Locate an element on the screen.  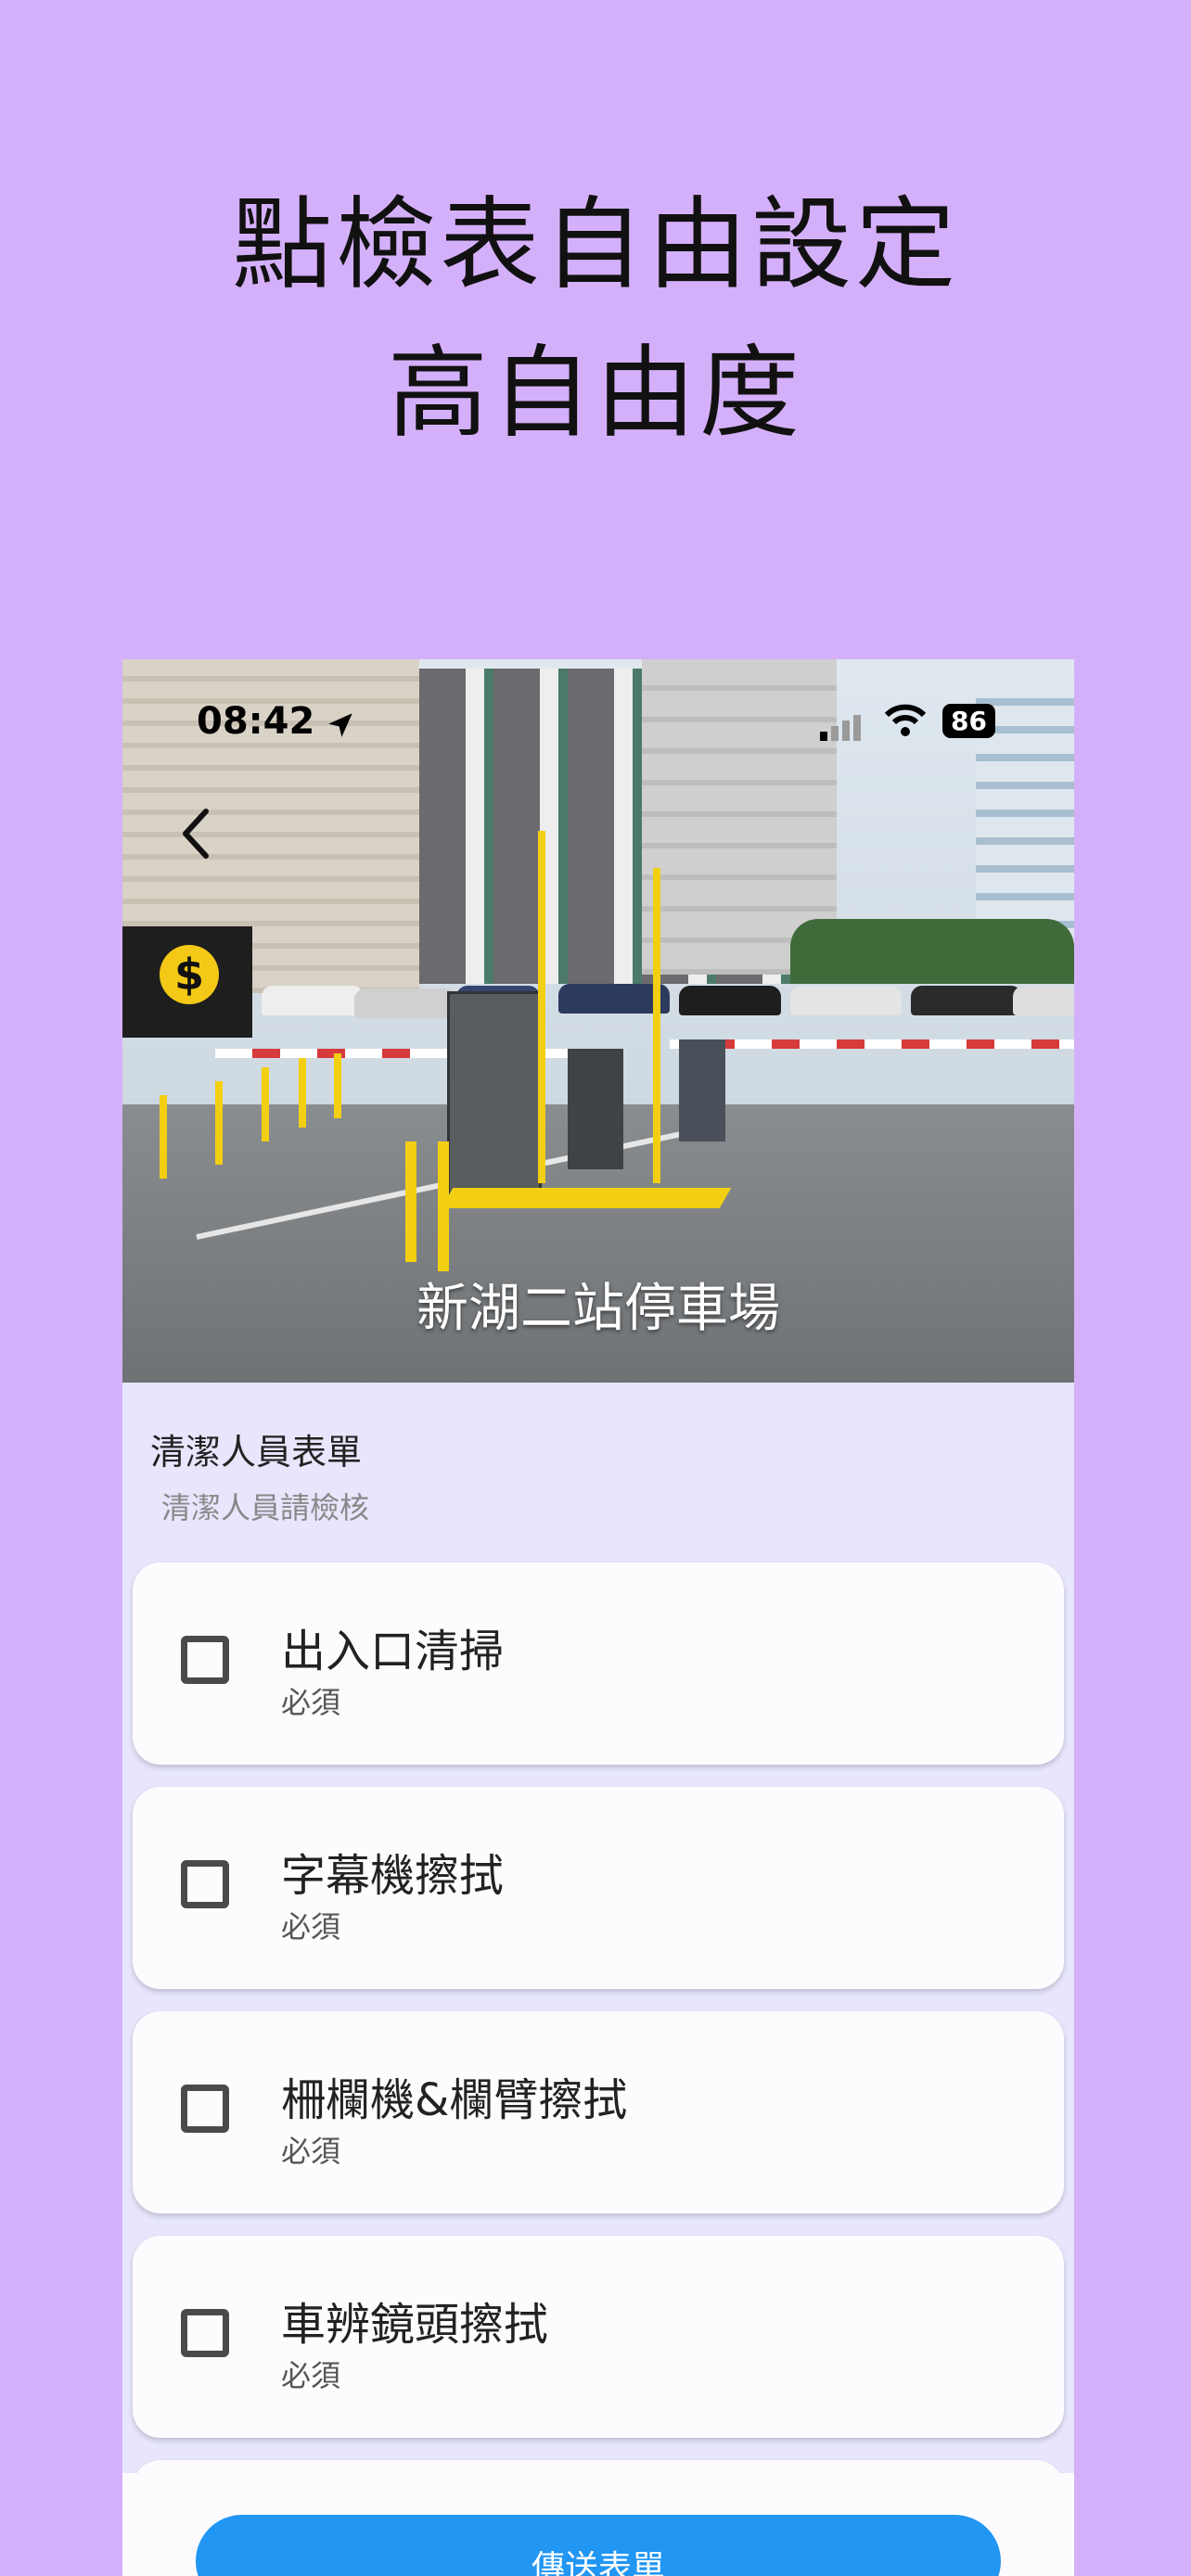
gate-base is located at coordinates (586, 1198).